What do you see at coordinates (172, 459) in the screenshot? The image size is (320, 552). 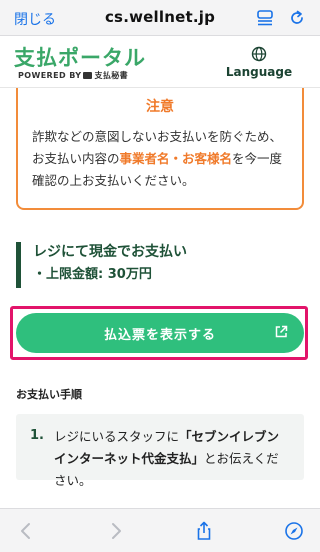 I see `step-text: レジにいるスタッフに「セブンイレブン インターネット代金支払」とお伝えください。` at bounding box center [172, 459].